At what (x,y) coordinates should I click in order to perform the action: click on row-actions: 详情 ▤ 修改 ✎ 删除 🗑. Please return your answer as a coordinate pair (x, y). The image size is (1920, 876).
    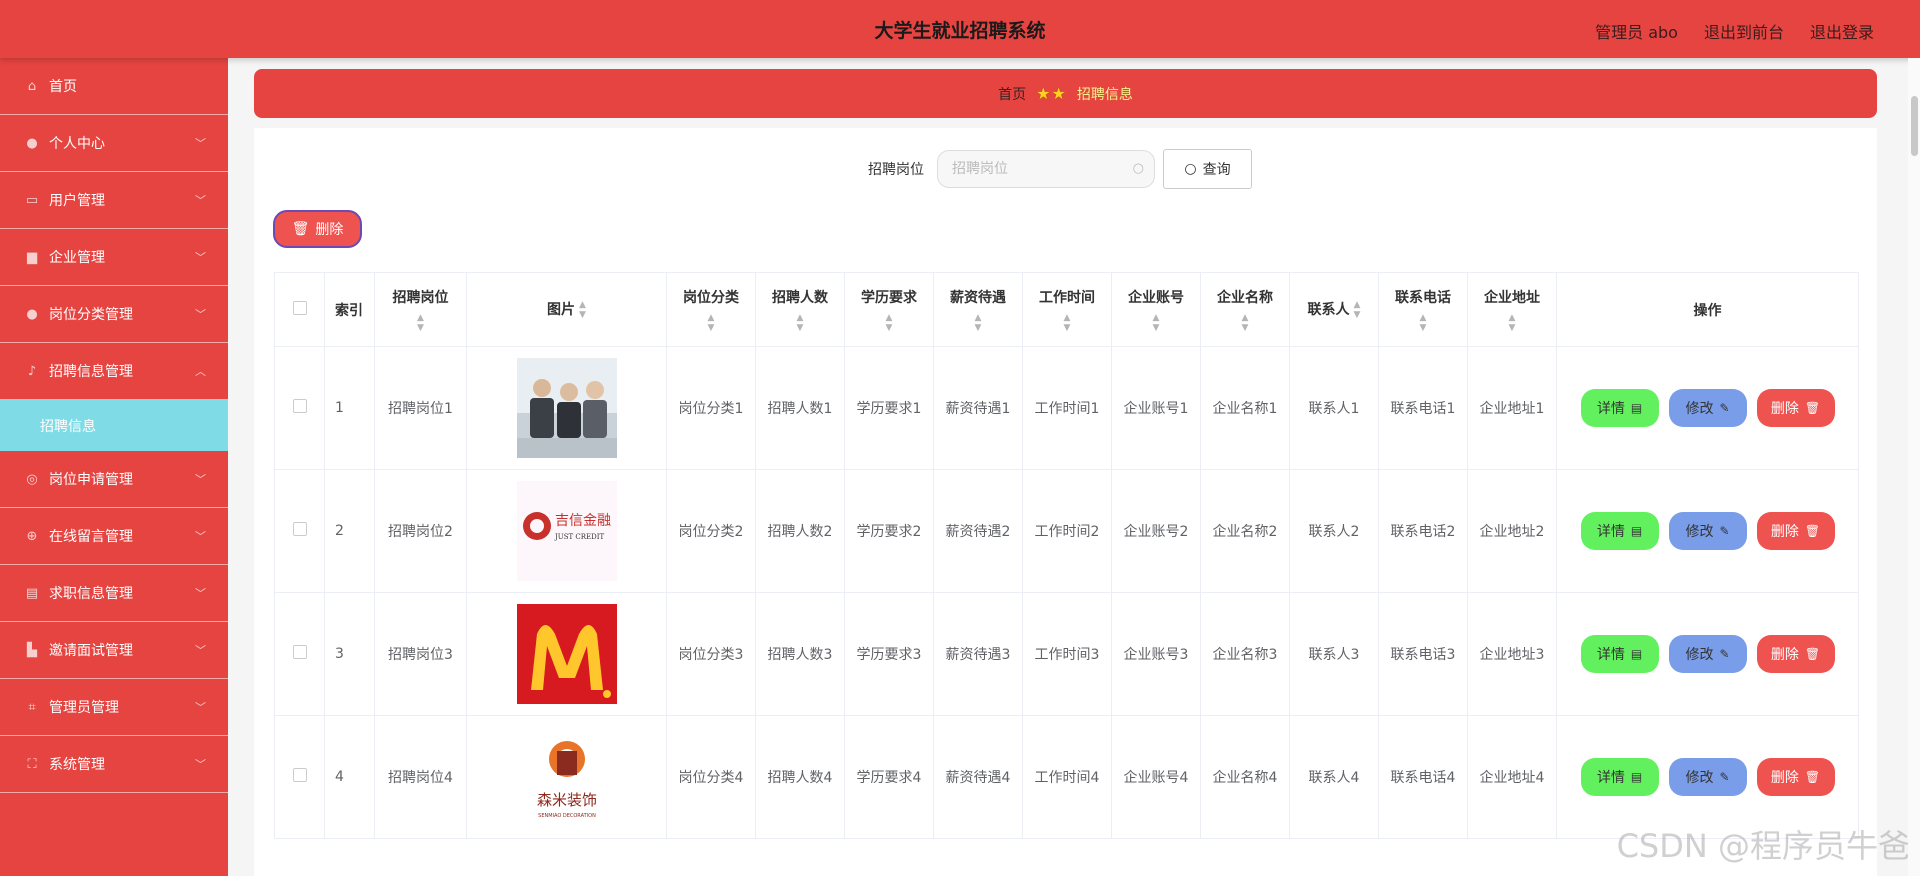
    Looking at the image, I should click on (1707, 531).